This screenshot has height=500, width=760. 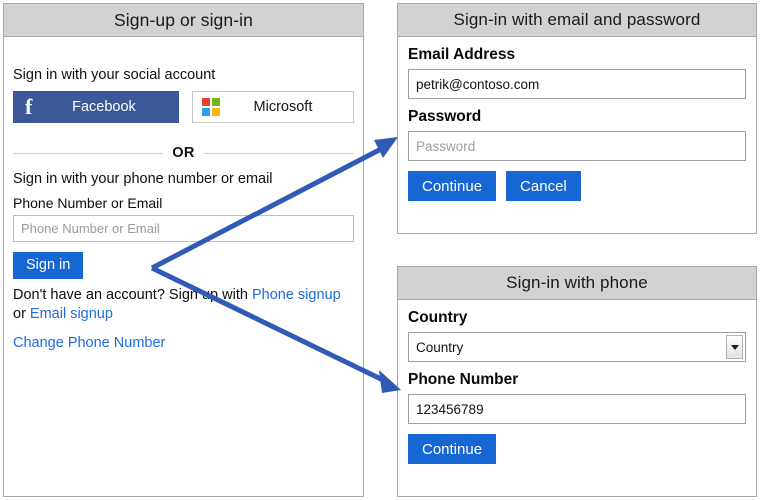 I want to click on facebook-signin-button: f Facebook, so click(x=96, y=107).